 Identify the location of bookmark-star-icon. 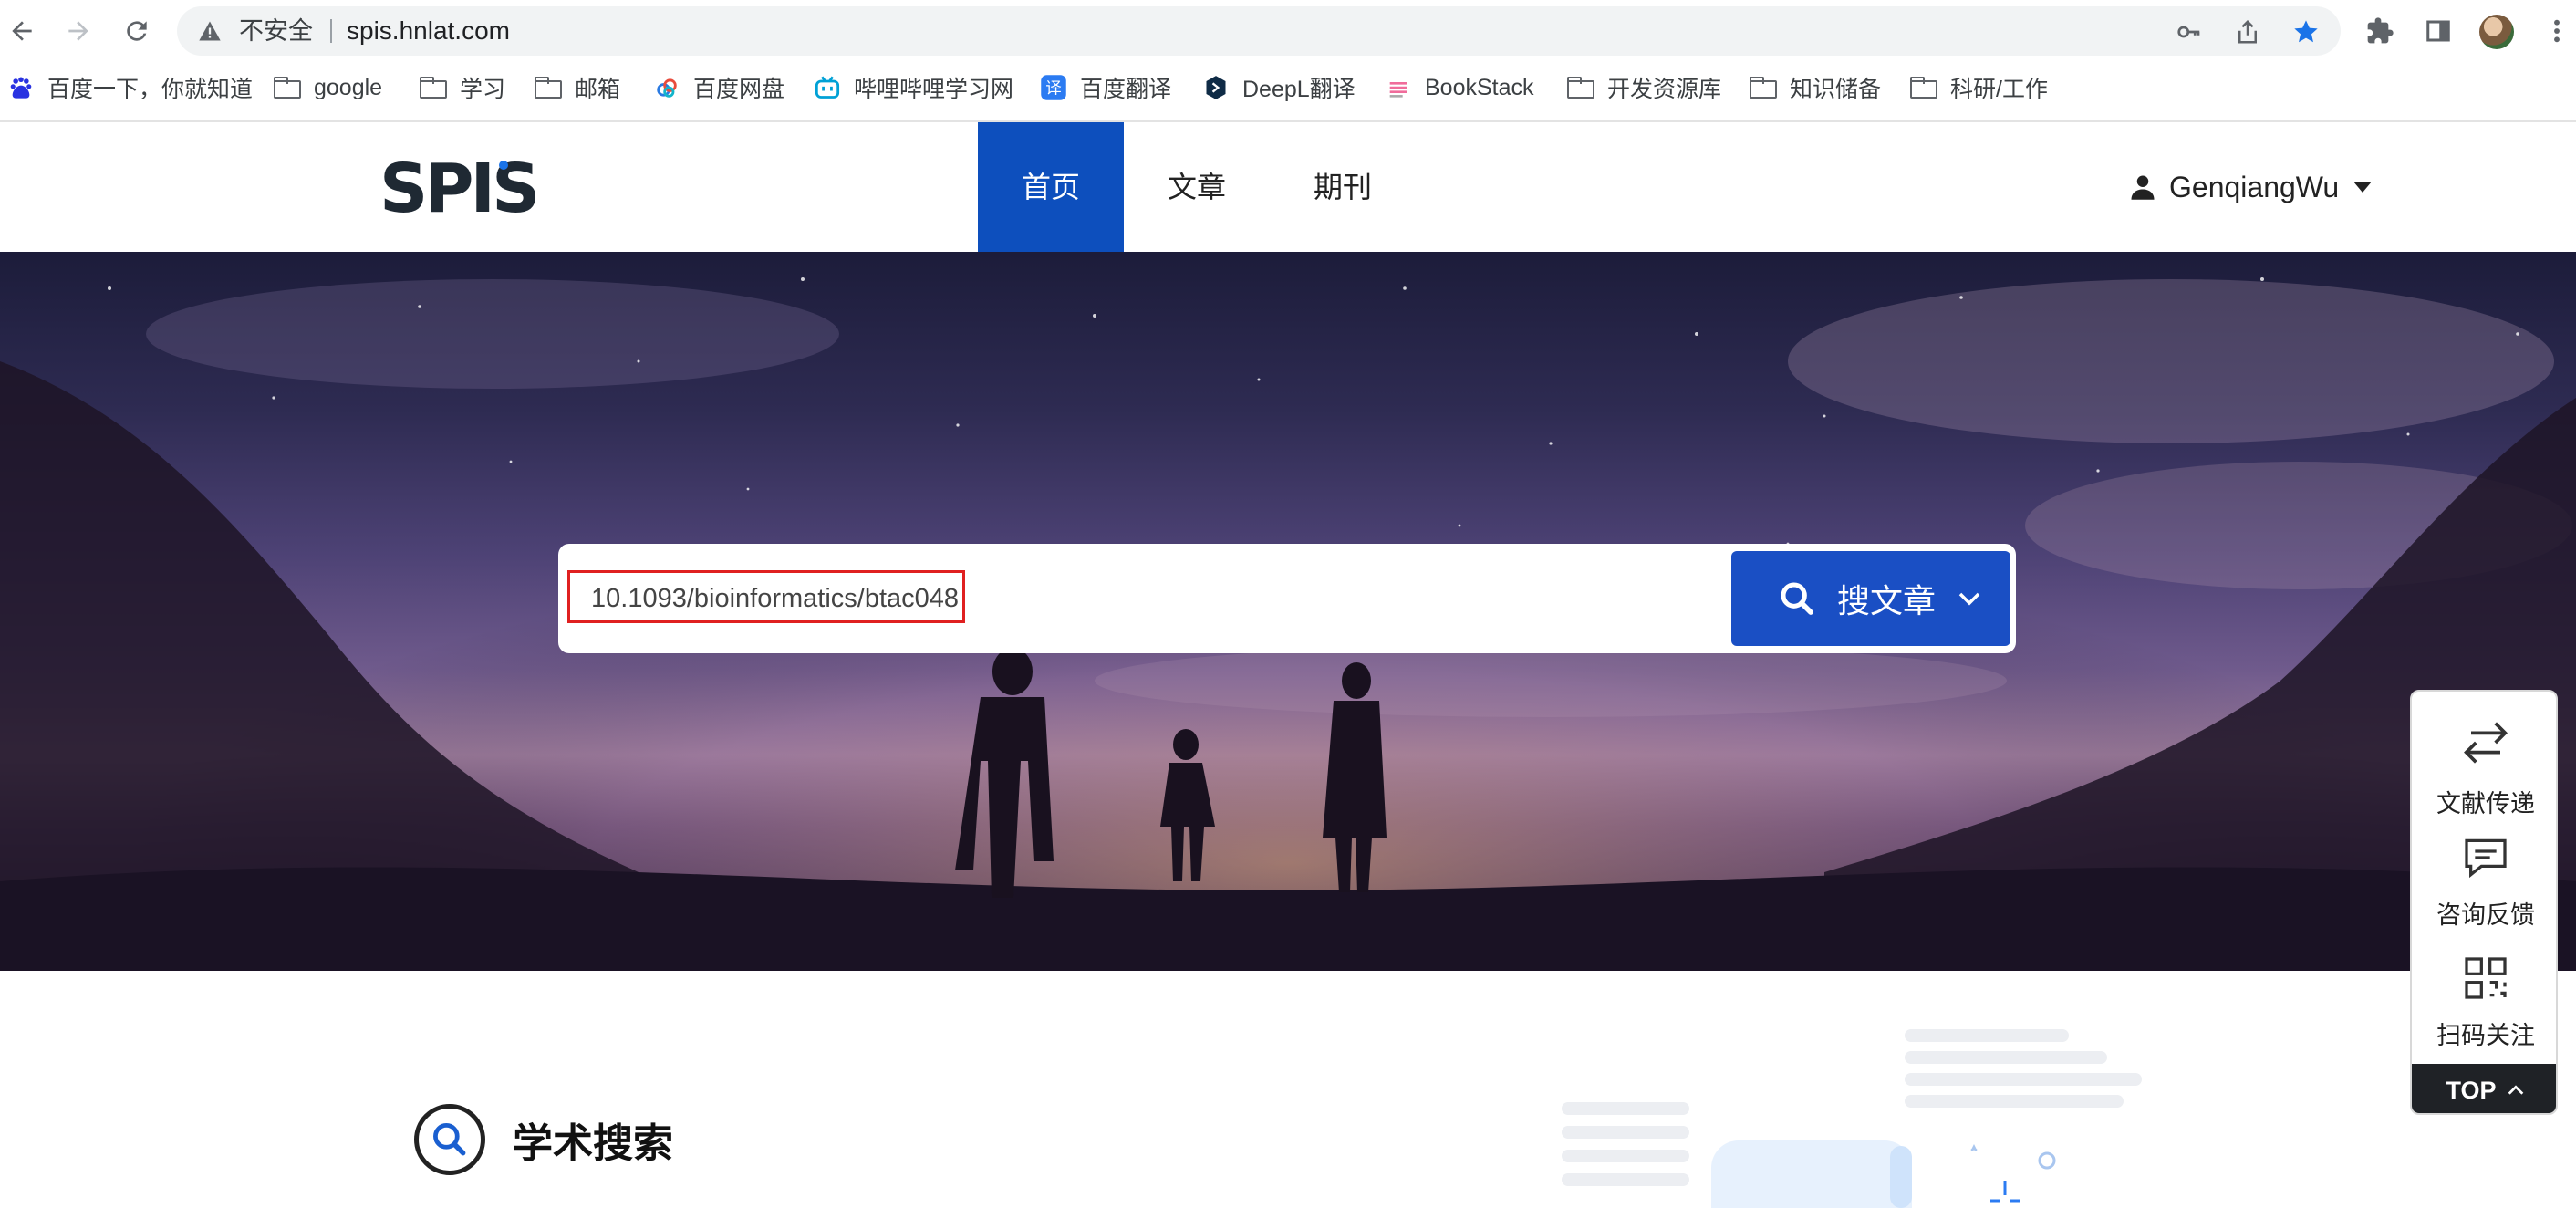
(2306, 32).